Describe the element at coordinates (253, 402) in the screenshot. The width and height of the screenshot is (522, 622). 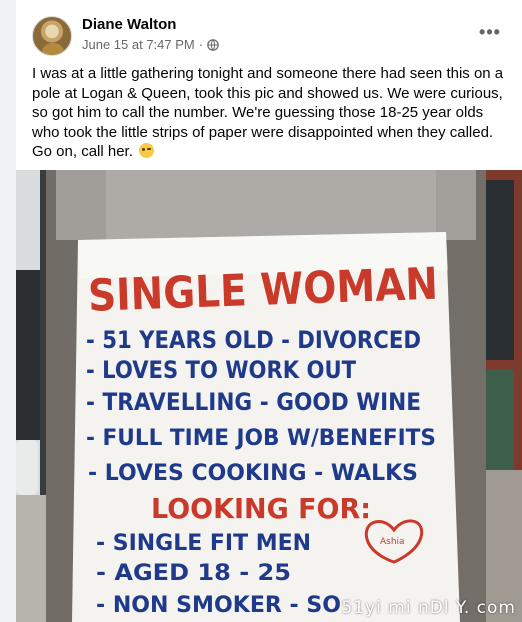
I see `sign-line-3: - TRAVELLING - GOOD WINE` at that location.